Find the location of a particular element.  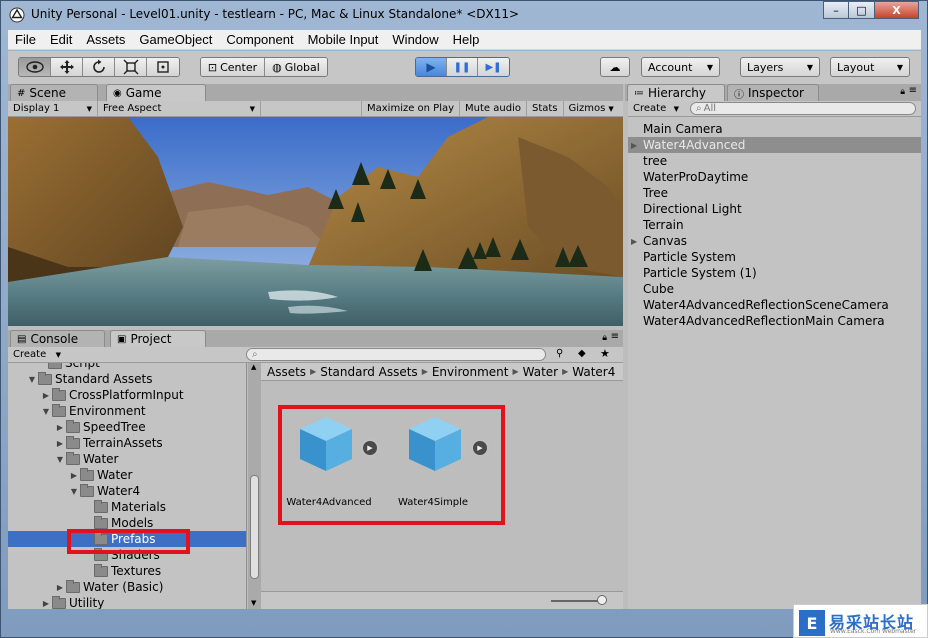

pause-button: ❚❚ is located at coordinates (462, 67).